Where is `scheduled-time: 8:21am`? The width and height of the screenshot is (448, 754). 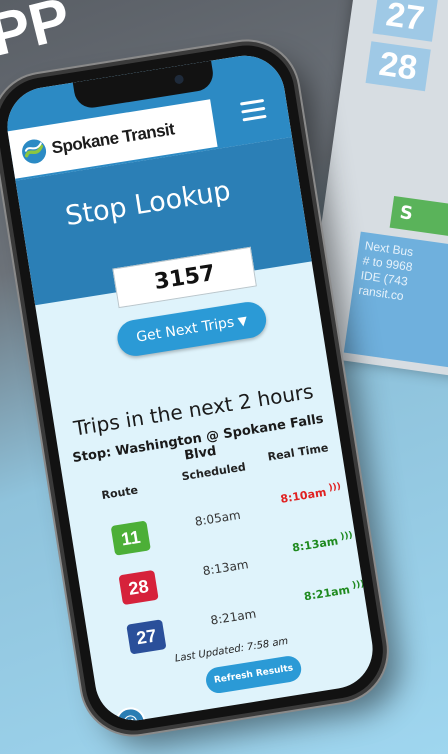 scheduled-time: 8:21am is located at coordinates (233, 617).